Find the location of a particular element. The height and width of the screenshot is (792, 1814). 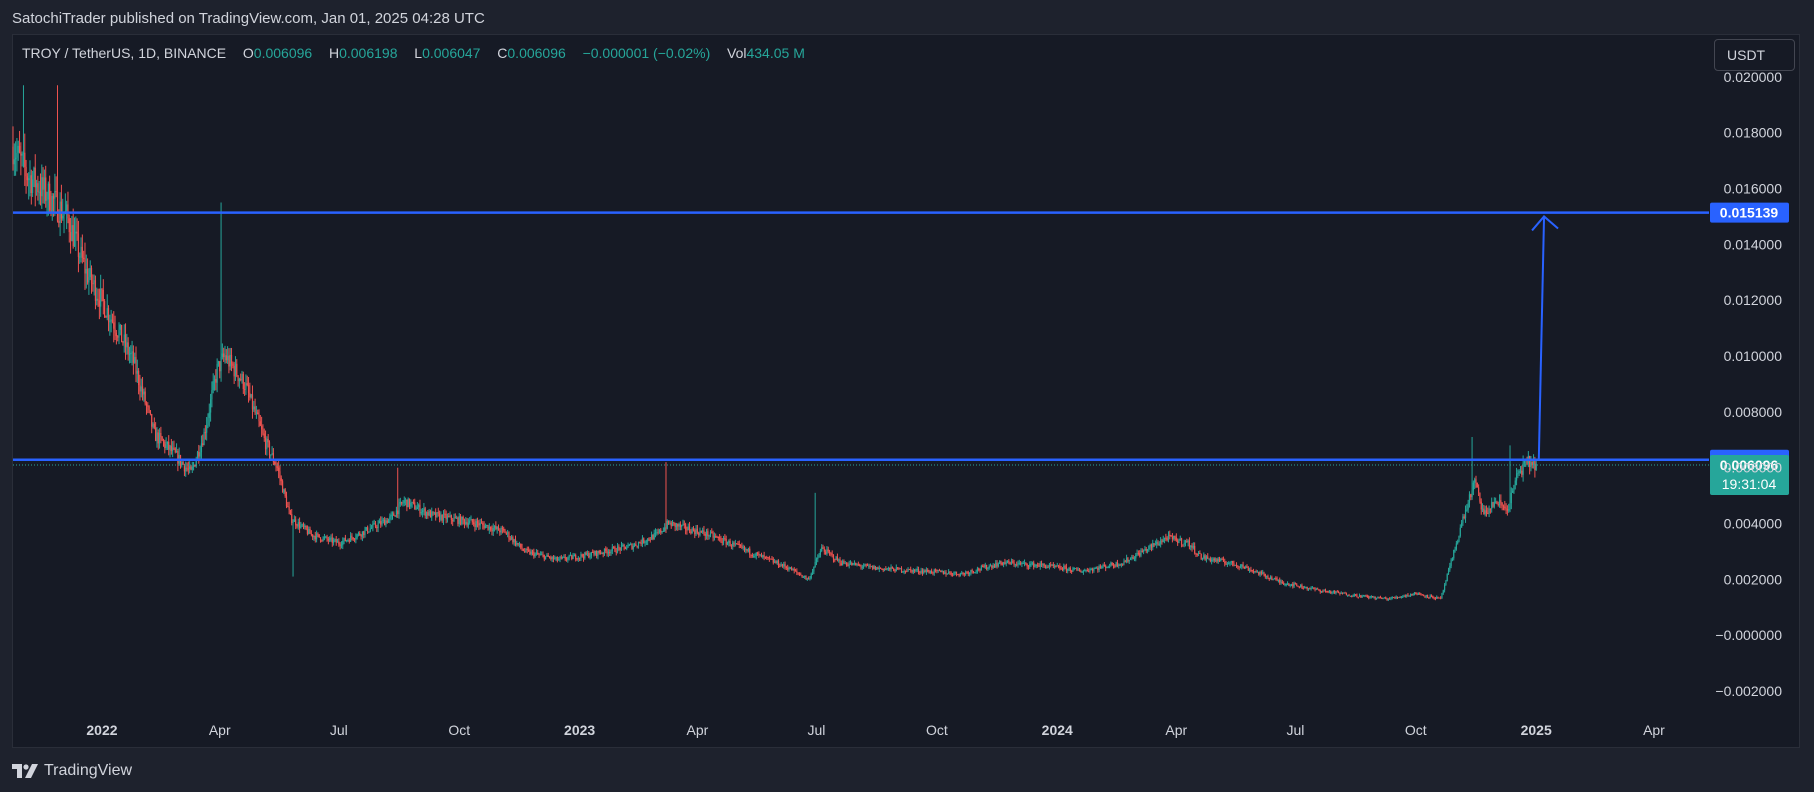

open-label: O is located at coordinates (248, 53).